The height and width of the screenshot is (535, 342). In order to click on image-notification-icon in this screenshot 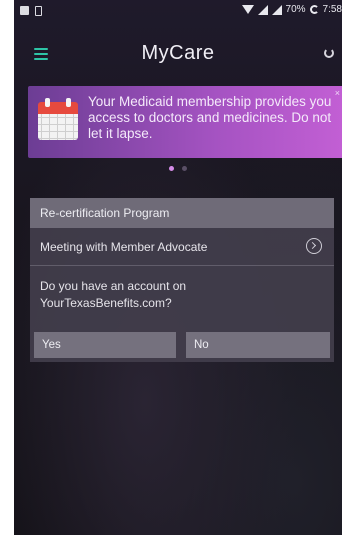, I will do `click(24, 10)`.